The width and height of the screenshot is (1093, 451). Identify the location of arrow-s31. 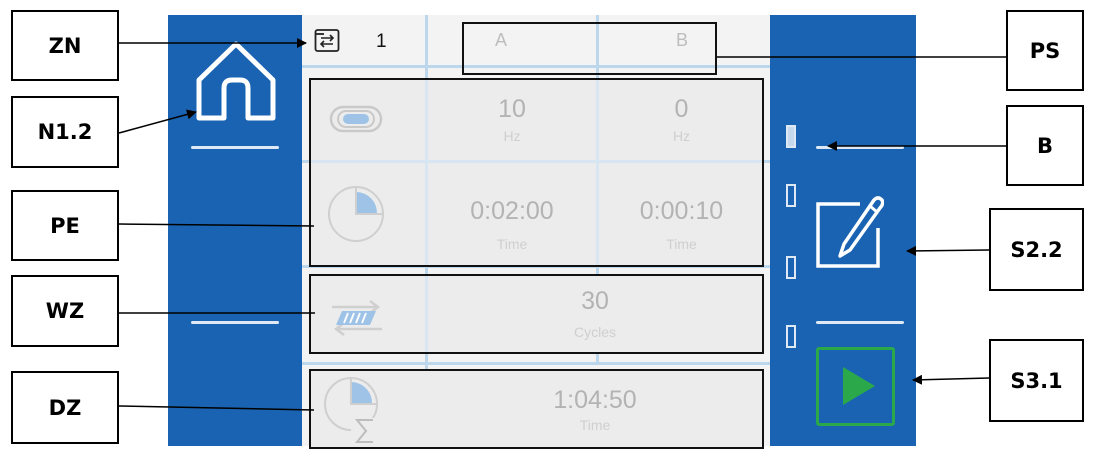
(951, 379).